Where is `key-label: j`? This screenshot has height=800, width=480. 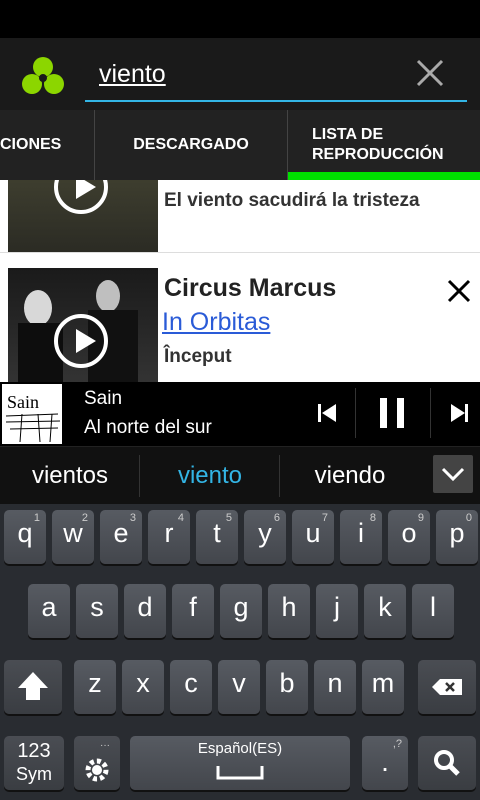 key-label: j is located at coordinates (337, 607).